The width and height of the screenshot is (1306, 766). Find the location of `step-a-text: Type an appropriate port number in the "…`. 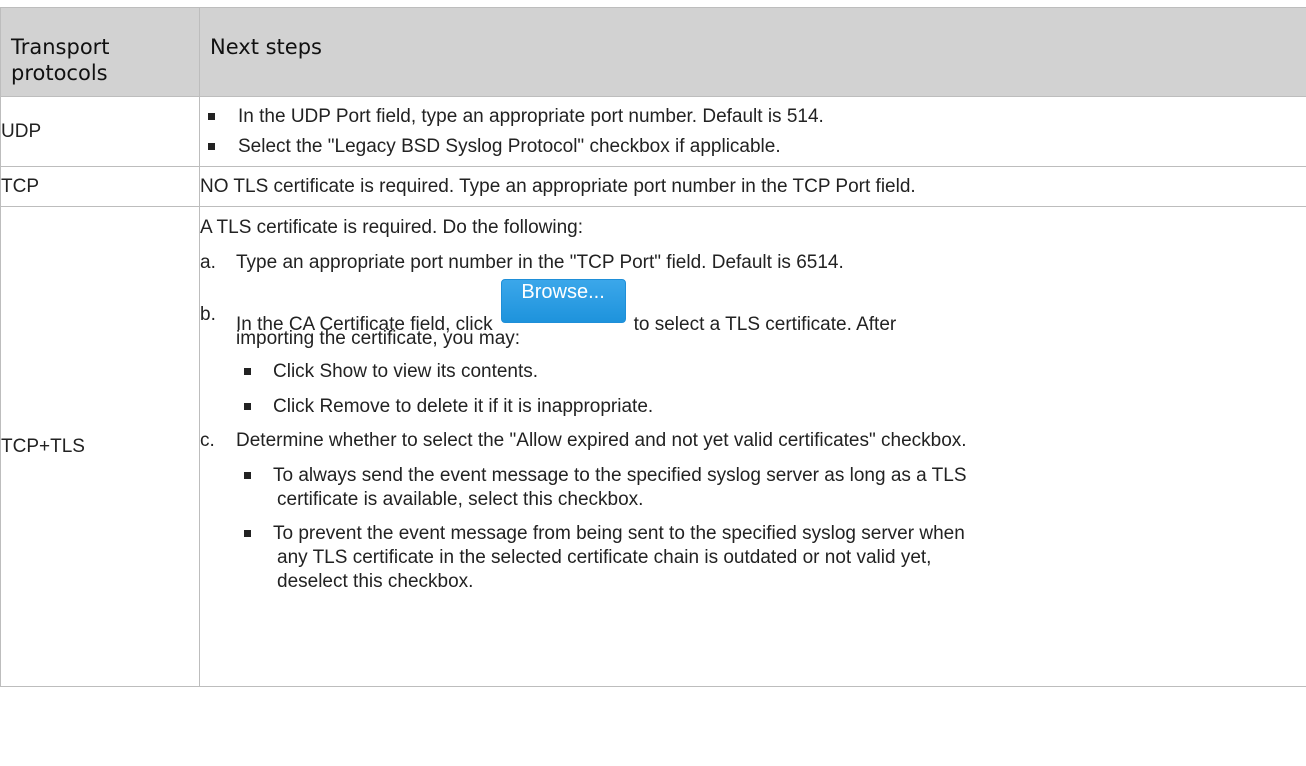

step-a-text: Type an appropriate port number in the "… is located at coordinates (540, 262).